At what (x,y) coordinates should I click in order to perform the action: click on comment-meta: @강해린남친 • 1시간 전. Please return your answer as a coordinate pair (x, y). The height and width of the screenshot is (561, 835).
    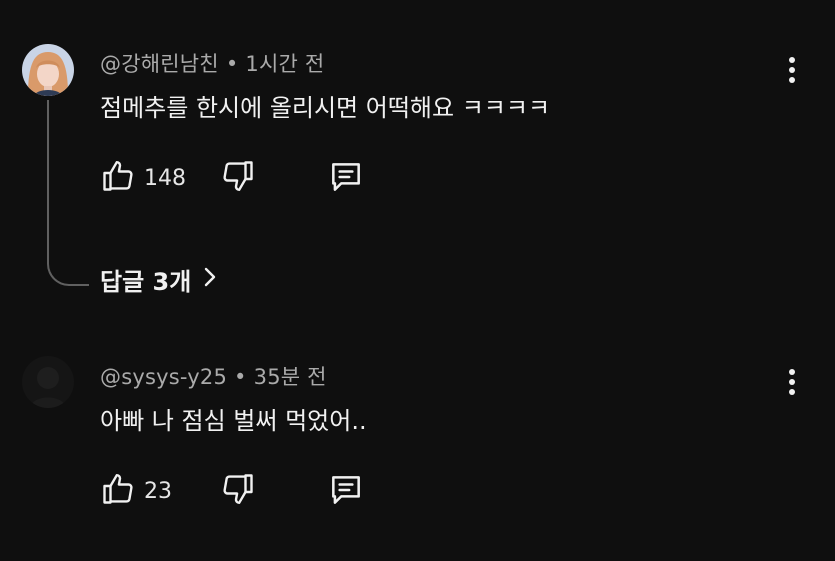
    Looking at the image, I should click on (212, 63).